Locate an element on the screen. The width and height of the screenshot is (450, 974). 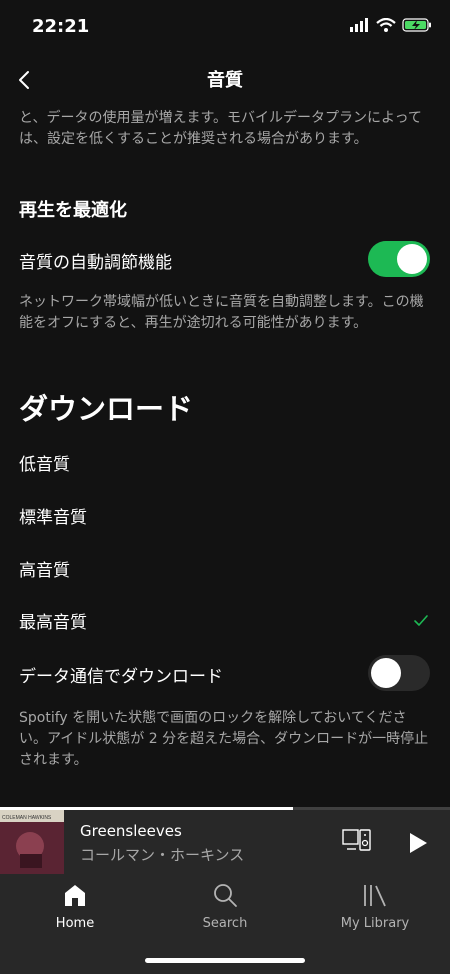
battery-charging-icon is located at coordinates (416, 25).